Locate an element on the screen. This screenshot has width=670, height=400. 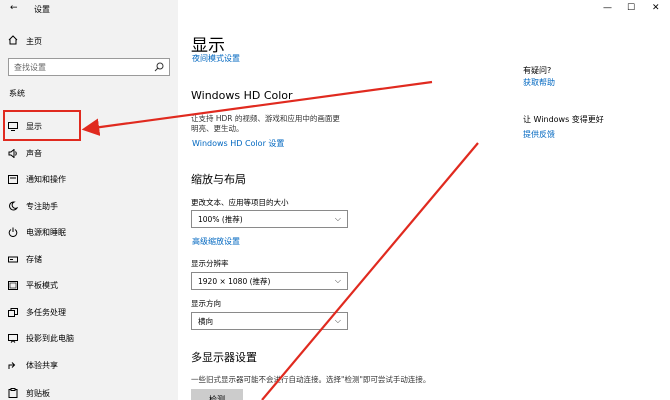
night-light-link: 夜间模式设置 is located at coordinates (216, 58).